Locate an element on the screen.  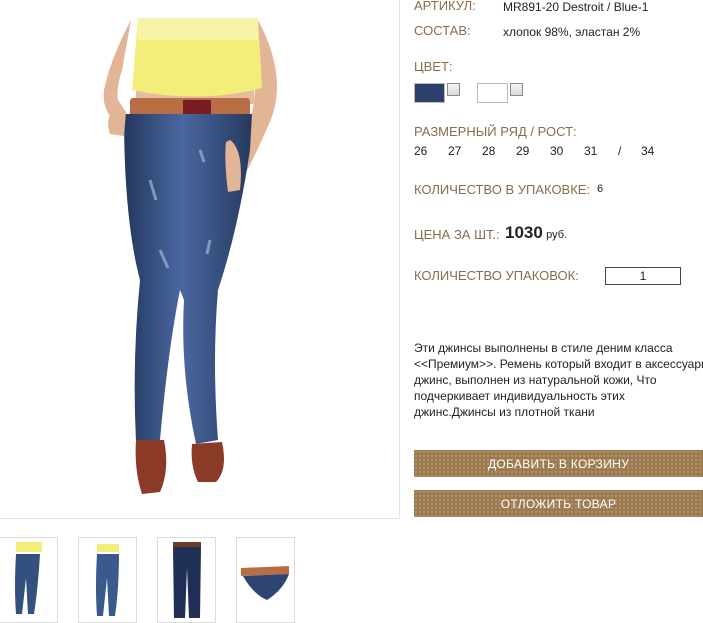
description-line: джинс, выполнен из натуральной кожи, Что is located at coordinates (535, 380).